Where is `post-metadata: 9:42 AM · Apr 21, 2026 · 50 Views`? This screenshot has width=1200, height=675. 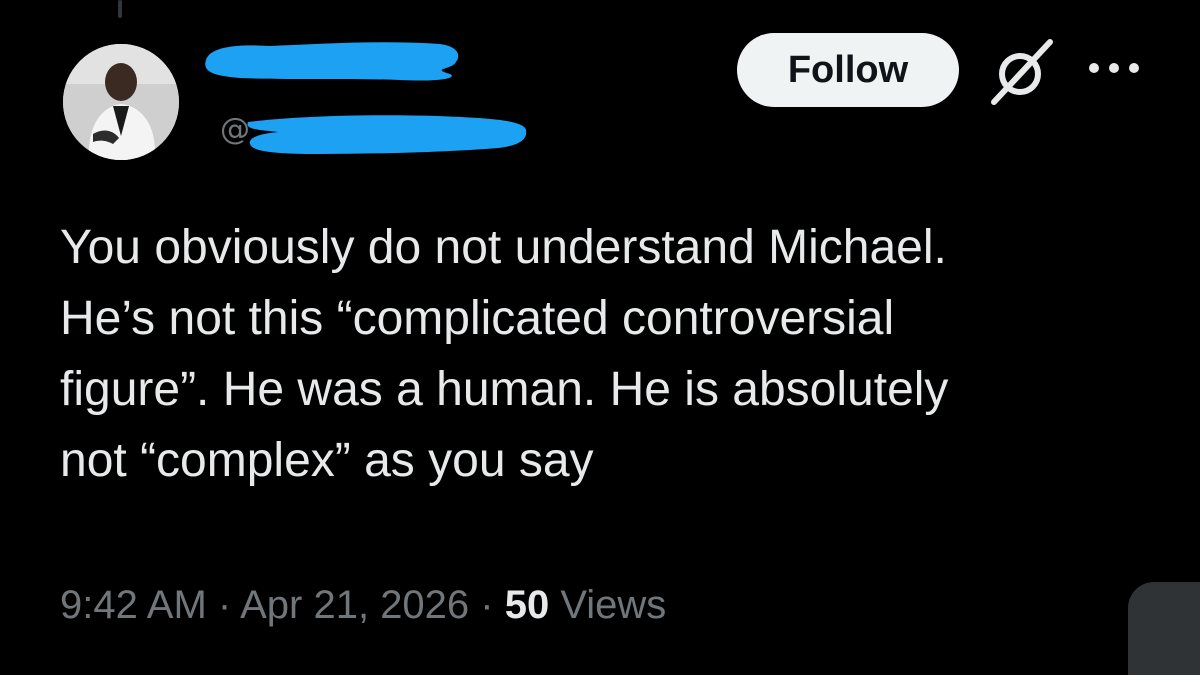 post-metadata: 9:42 AM · Apr 21, 2026 · 50 Views is located at coordinates (363, 605).